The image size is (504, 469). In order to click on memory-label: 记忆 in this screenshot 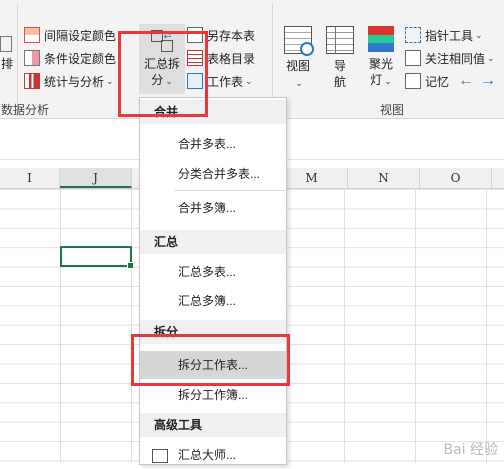, I will do `click(437, 81)`.